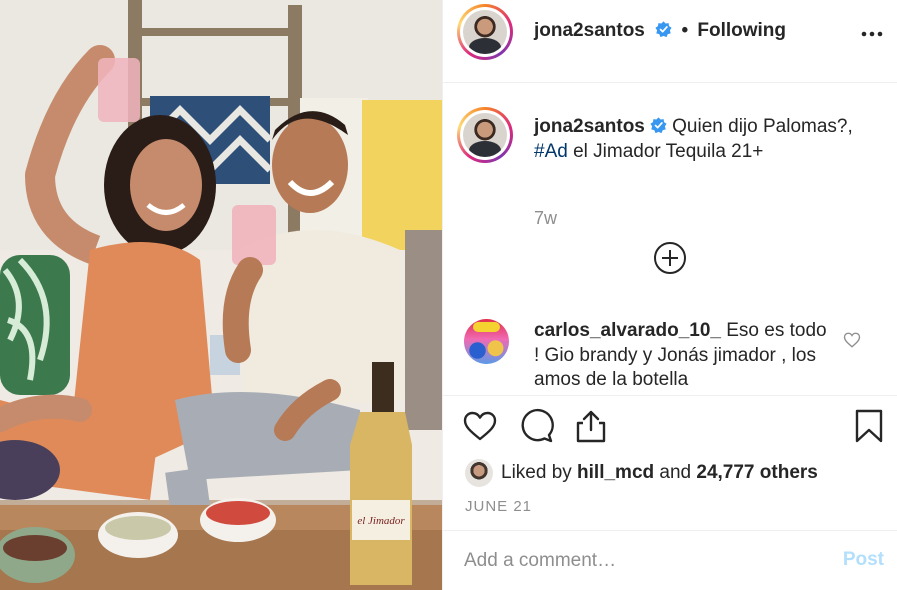  Describe the element at coordinates (498, 506) in the screenshot. I see `post-date: JUNE 21` at that location.